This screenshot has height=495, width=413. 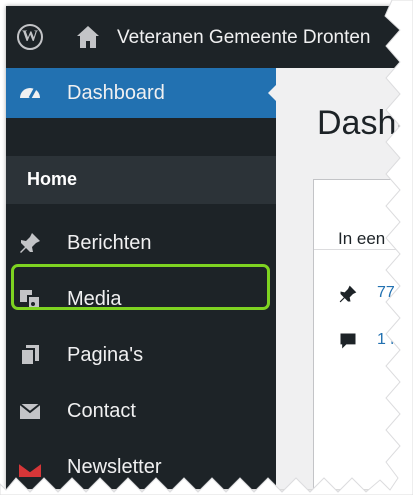 I want to click on sidebar-item-dashboard: Dashboard, so click(x=141, y=93).